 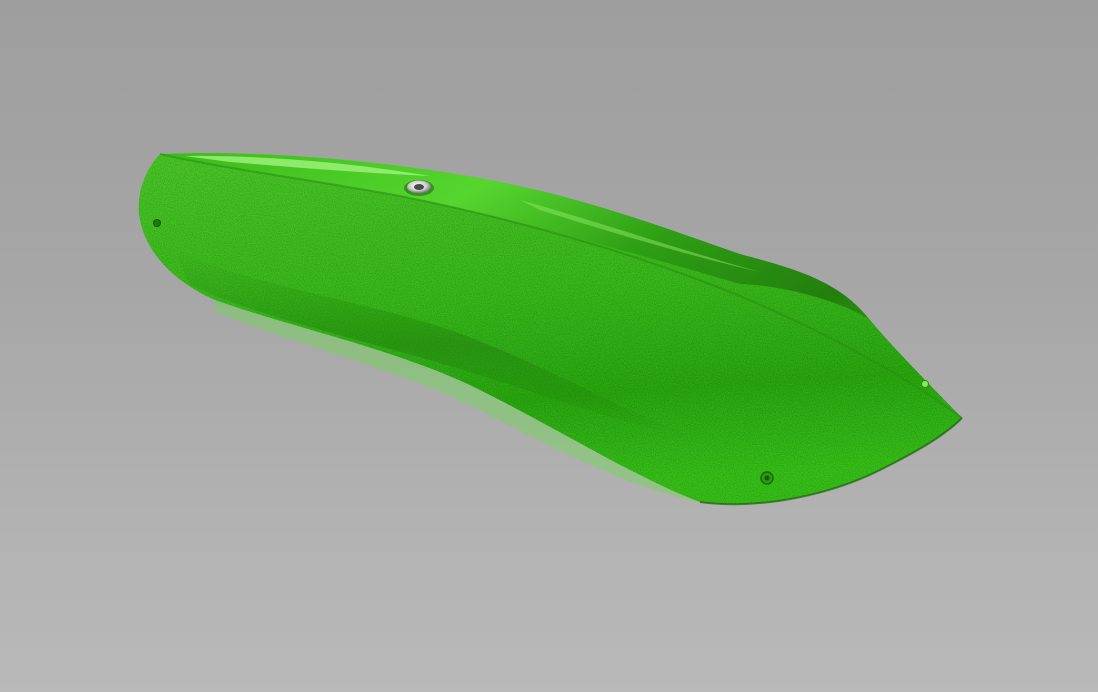 What do you see at coordinates (925, 384) in the screenshot?
I see `screw-hole-right-top-icon` at bounding box center [925, 384].